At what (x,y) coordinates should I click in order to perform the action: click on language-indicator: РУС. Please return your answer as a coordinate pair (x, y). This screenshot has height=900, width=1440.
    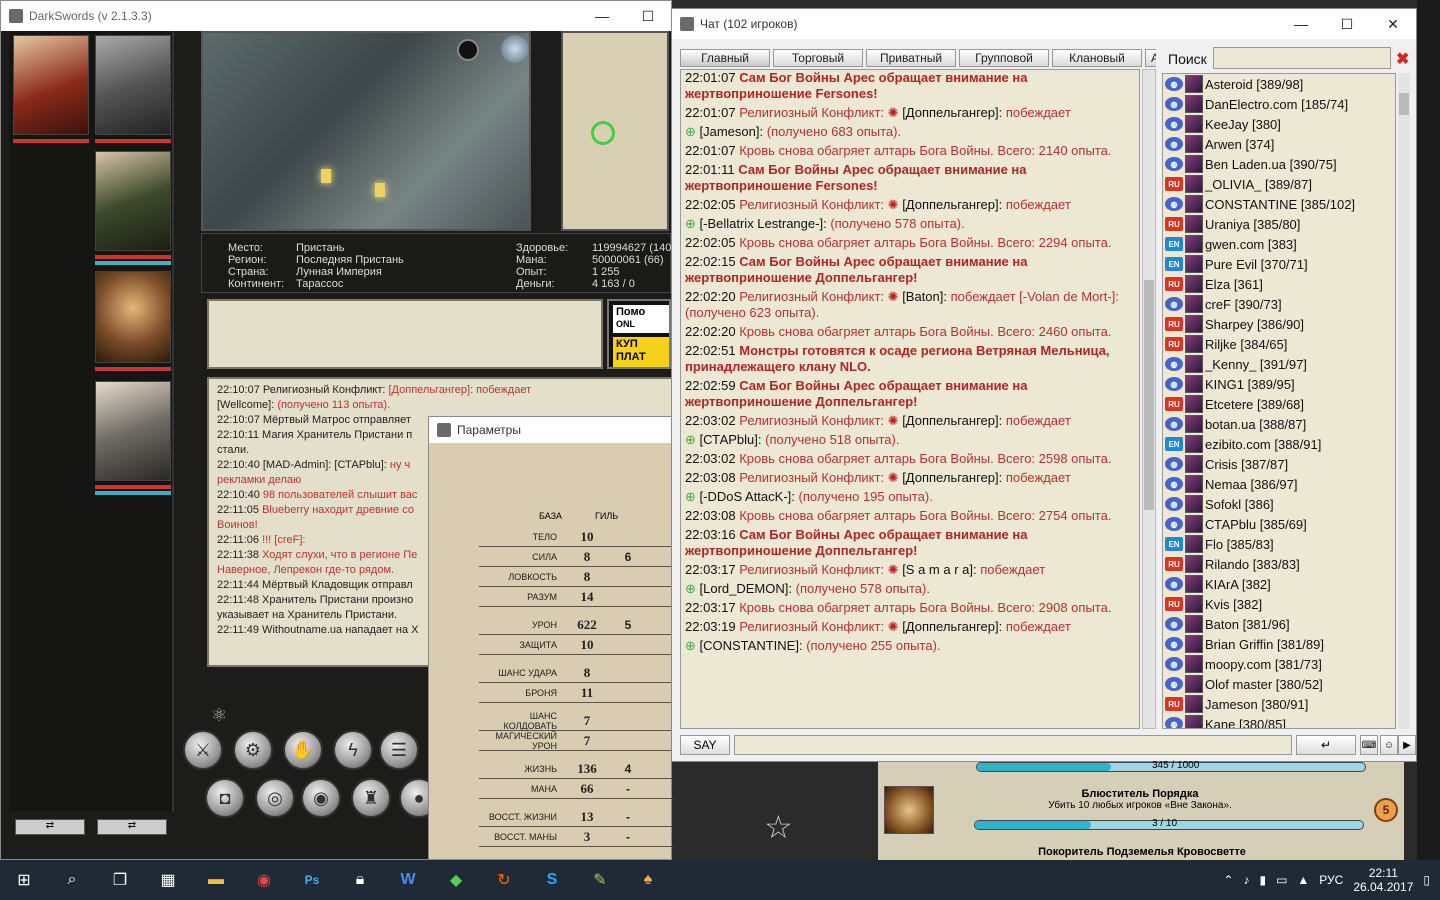
    Looking at the image, I should click on (1331, 880).